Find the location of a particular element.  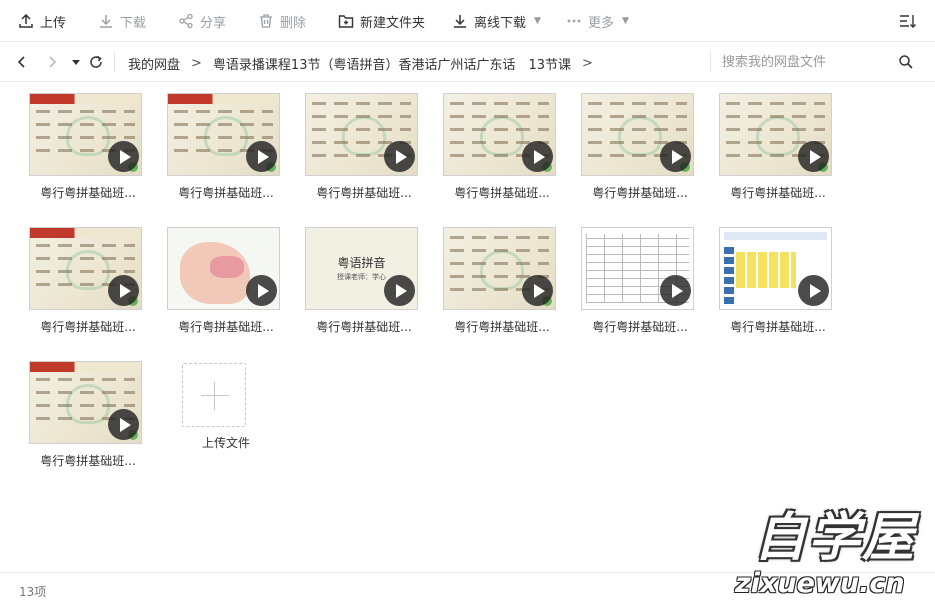

upload-file-label: 上传文件 is located at coordinates (225, 443).